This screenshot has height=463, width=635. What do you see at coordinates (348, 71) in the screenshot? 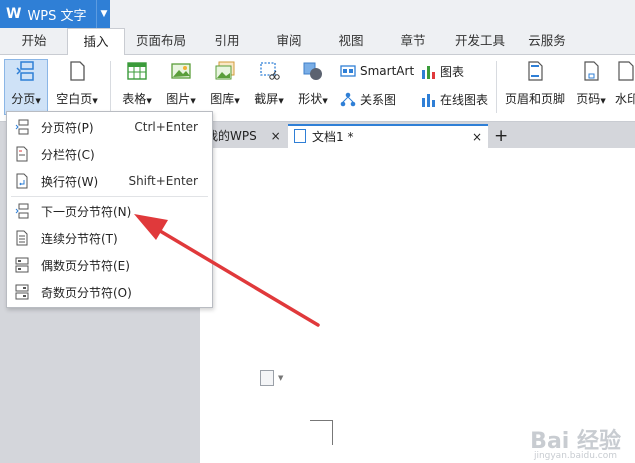
I see `smartart-icon` at bounding box center [348, 71].